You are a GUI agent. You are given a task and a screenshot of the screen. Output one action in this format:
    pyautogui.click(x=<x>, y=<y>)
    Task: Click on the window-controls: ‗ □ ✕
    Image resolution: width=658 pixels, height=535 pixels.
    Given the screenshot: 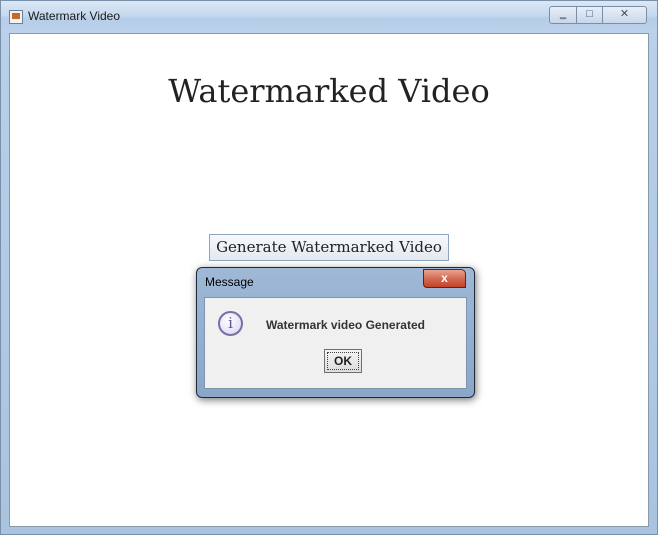 What is the action you would take?
    pyautogui.click(x=598, y=15)
    